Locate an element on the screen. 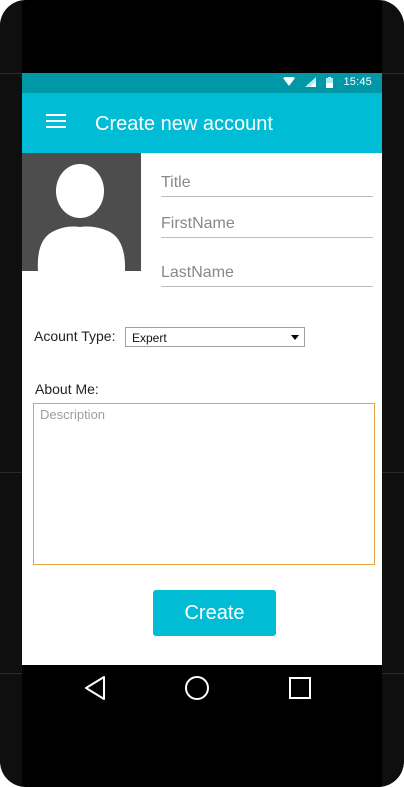 Image resolution: width=404 pixels, height=787 pixels. status-time: 15:45 is located at coordinates (357, 82).